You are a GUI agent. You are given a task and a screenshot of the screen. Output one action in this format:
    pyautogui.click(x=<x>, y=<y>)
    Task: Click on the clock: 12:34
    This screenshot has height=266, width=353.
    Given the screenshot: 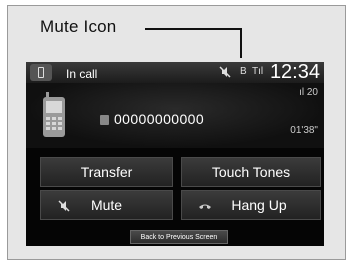 What is the action you would take?
    pyautogui.click(x=294, y=72)
    